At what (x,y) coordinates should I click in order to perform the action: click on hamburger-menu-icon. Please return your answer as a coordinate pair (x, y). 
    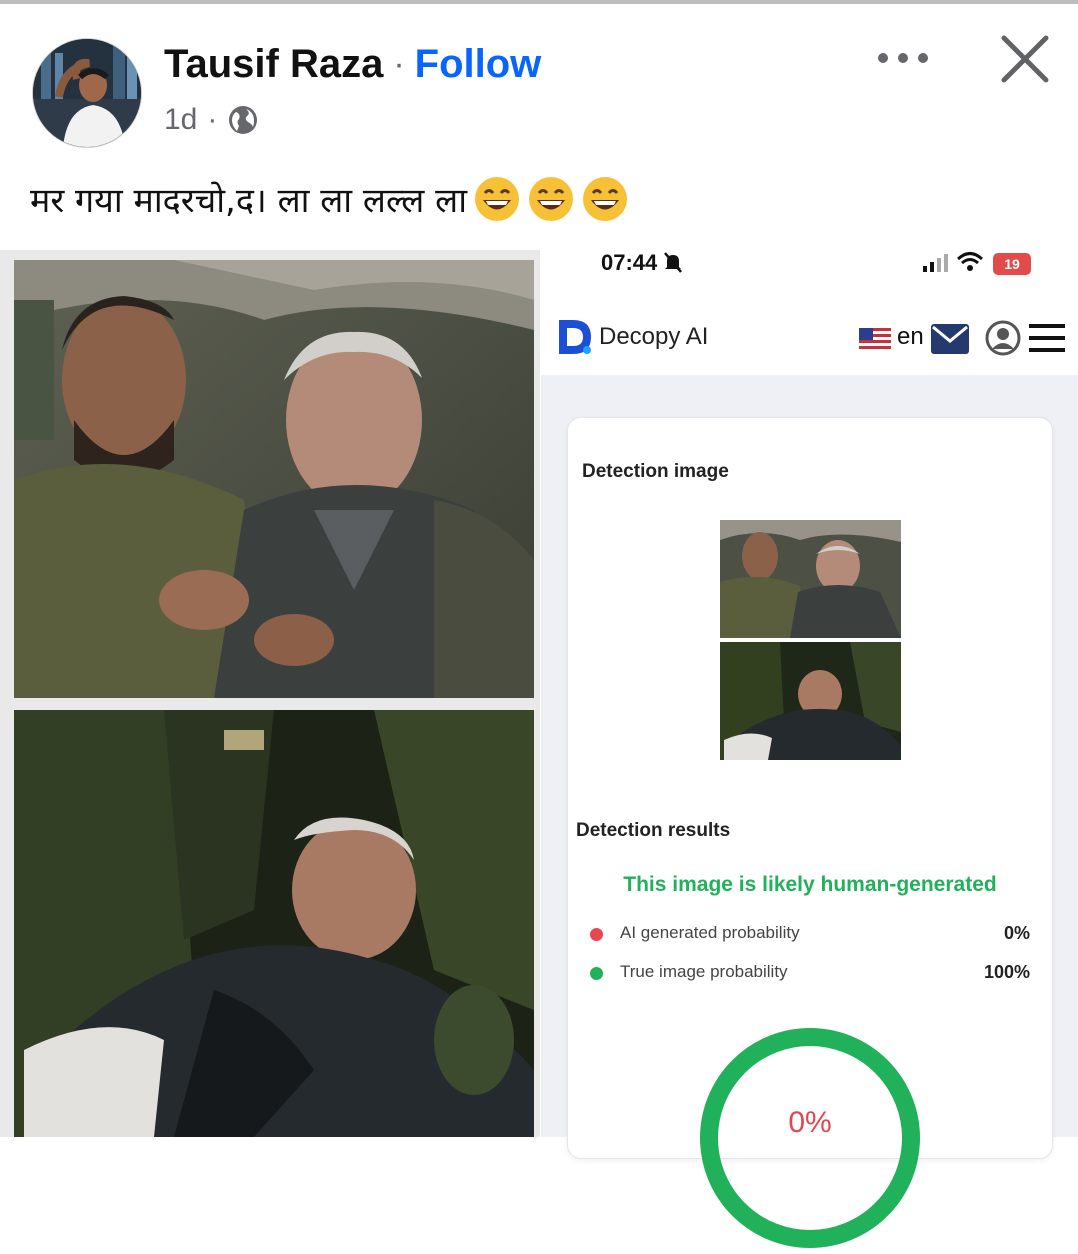
    Looking at the image, I should click on (1047, 338).